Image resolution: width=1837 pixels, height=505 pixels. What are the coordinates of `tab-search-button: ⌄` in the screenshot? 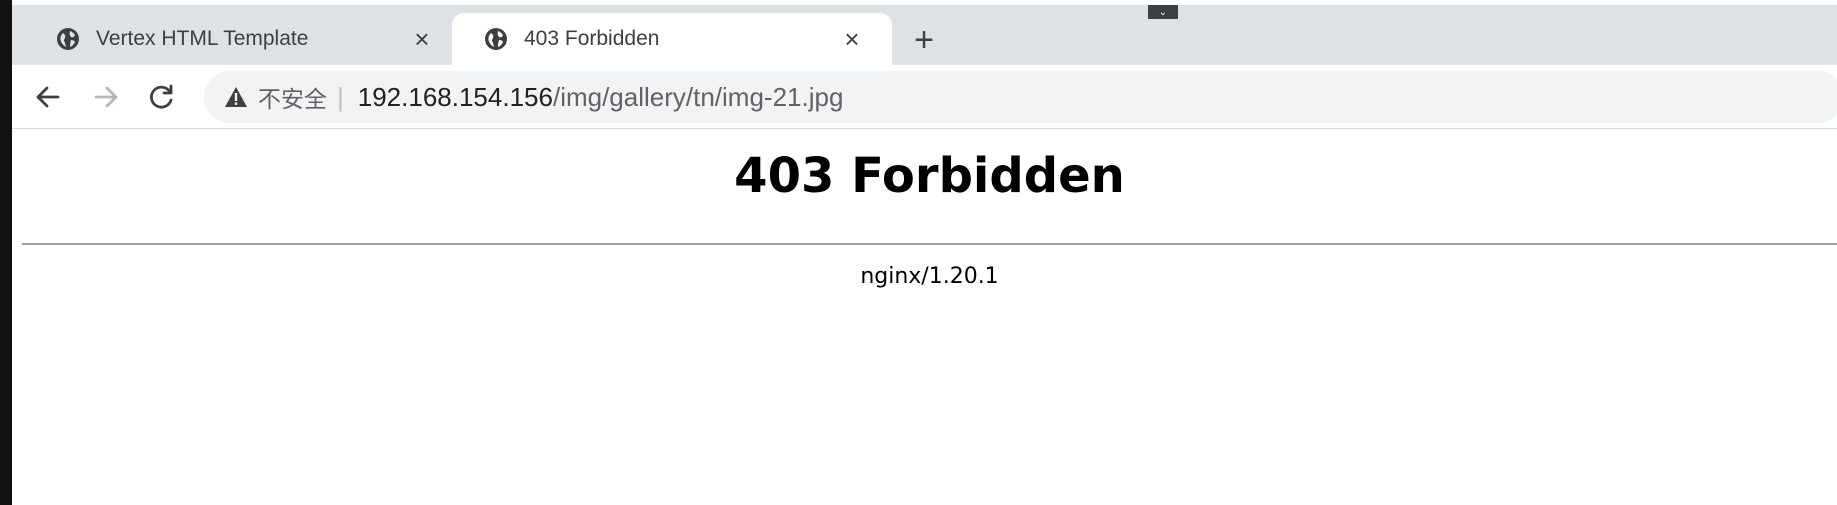 It's located at (1163, 12).